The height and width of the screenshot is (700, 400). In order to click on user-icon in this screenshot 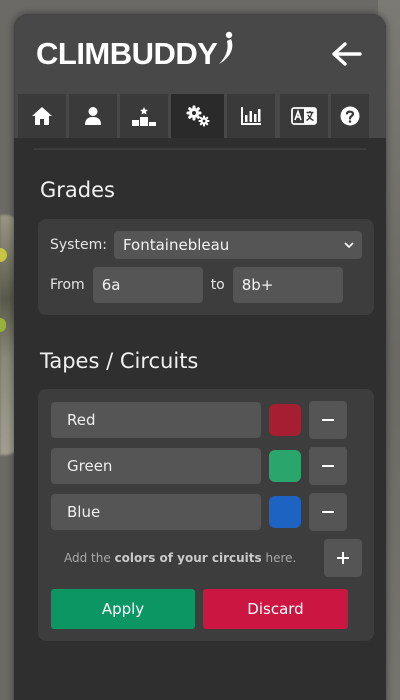, I will do `click(93, 116)`.